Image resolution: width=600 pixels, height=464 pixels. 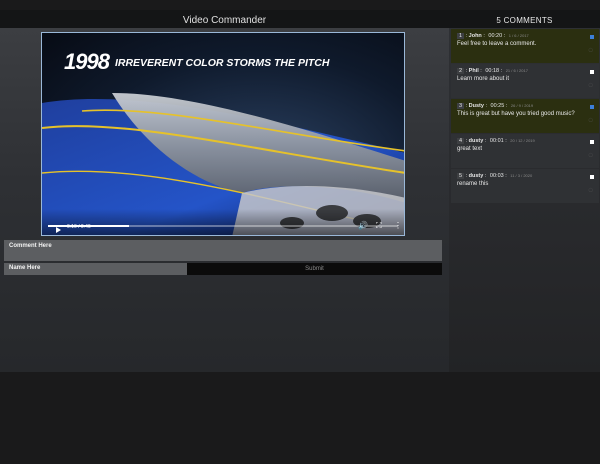 I want to click on comment-timestamp: 00:20, so click(x=495, y=36).